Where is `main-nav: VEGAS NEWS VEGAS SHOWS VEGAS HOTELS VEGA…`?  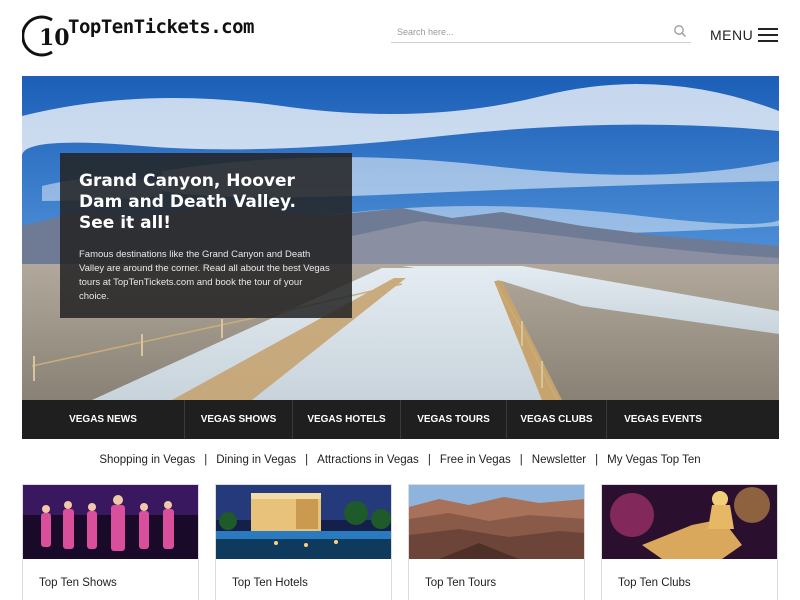 main-nav: VEGAS NEWS VEGAS SHOWS VEGAS HOTELS VEGA… is located at coordinates (400, 419).